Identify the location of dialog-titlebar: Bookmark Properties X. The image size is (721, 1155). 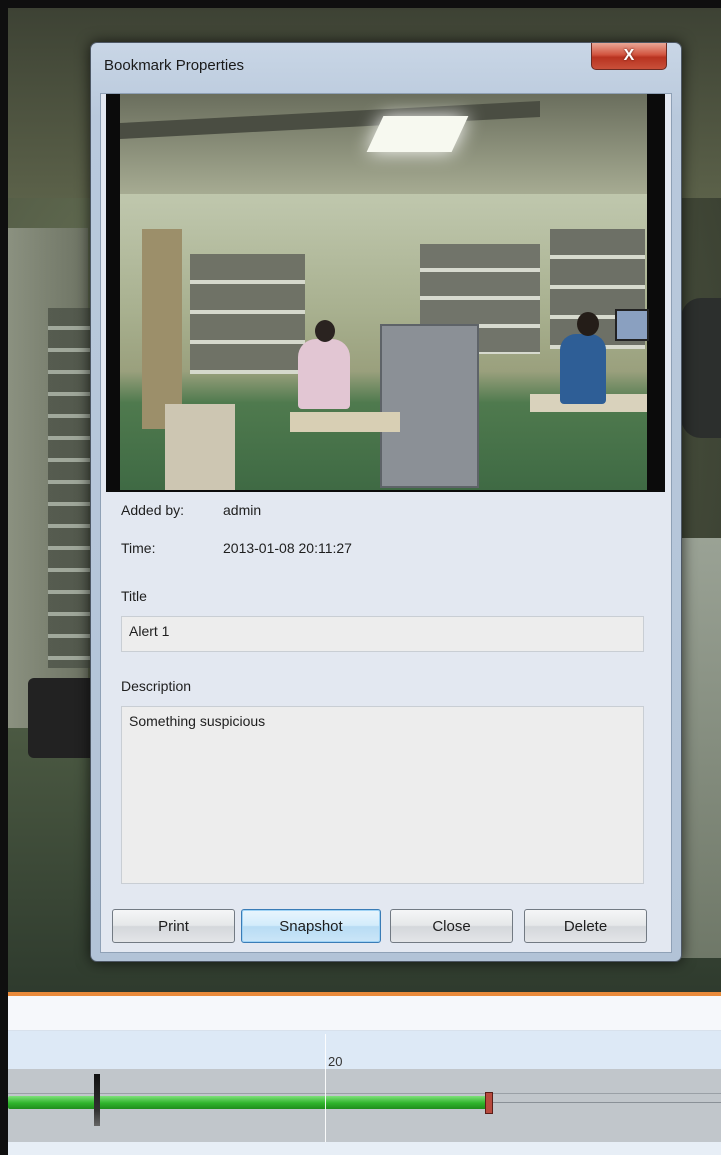
(386, 68).